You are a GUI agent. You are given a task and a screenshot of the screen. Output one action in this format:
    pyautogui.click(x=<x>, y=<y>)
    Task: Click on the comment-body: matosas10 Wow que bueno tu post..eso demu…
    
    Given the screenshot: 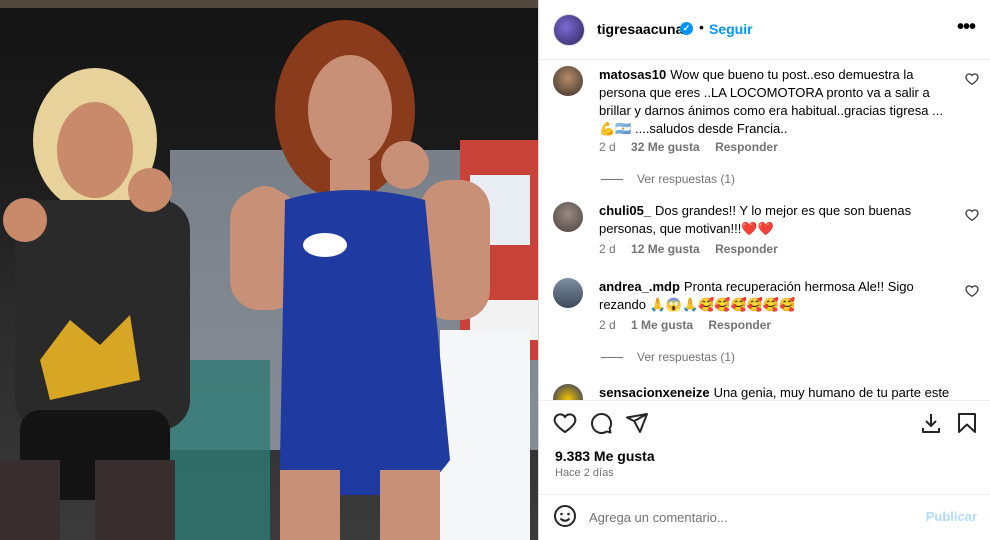 What is the action you would take?
    pyautogui.click(x=776, y=102)
    